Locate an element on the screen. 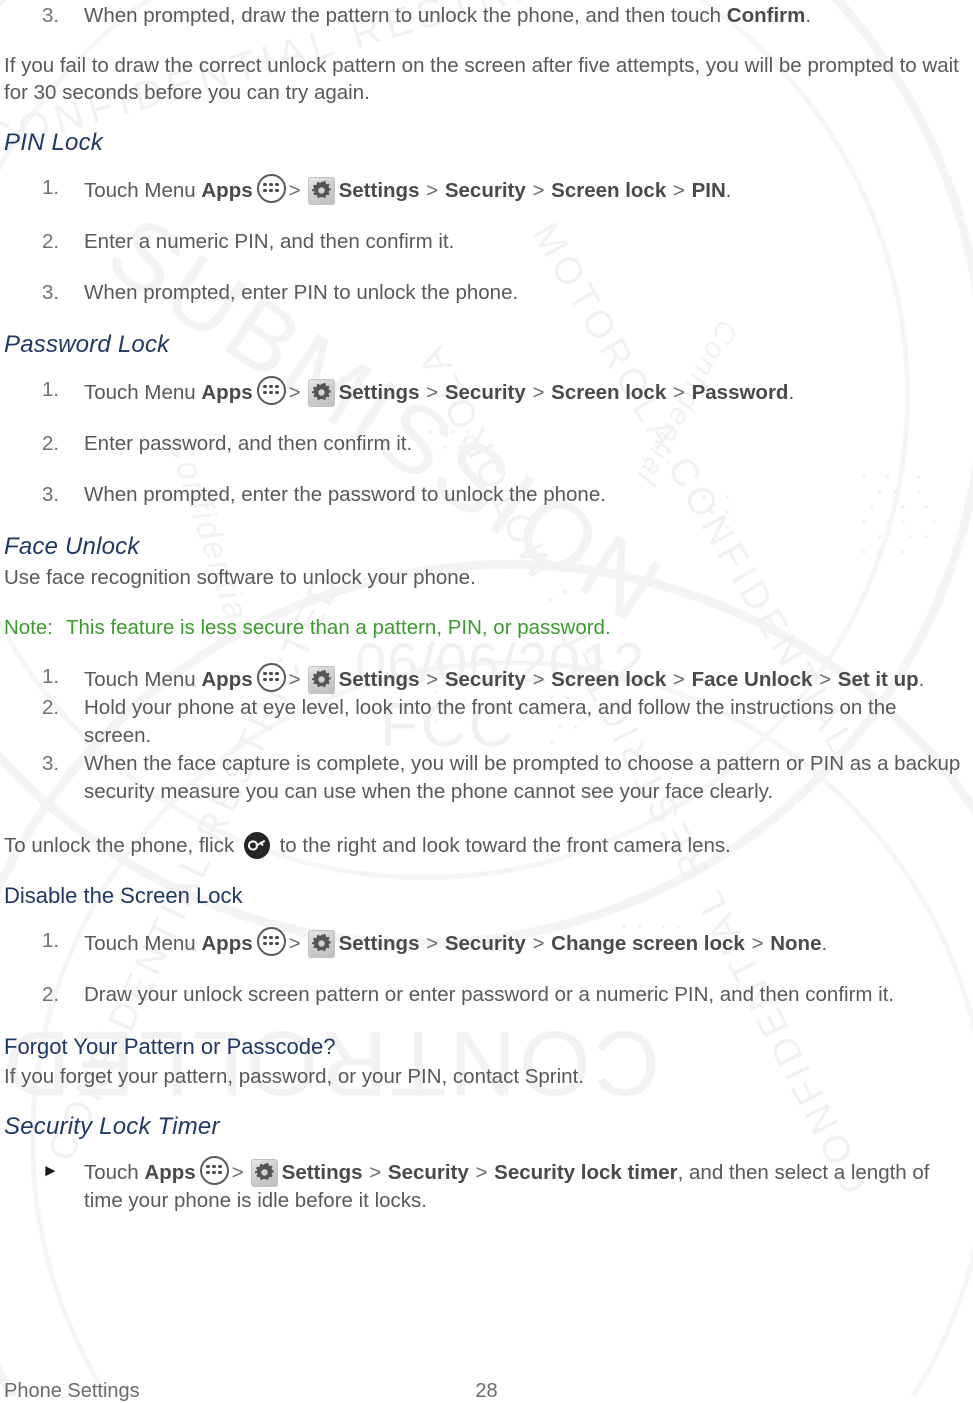 Image resolution: width=973 pixels, height=1403 pixels. breadcrumb-item-set-it-up: Set it up is located at coordinates (878, 679).